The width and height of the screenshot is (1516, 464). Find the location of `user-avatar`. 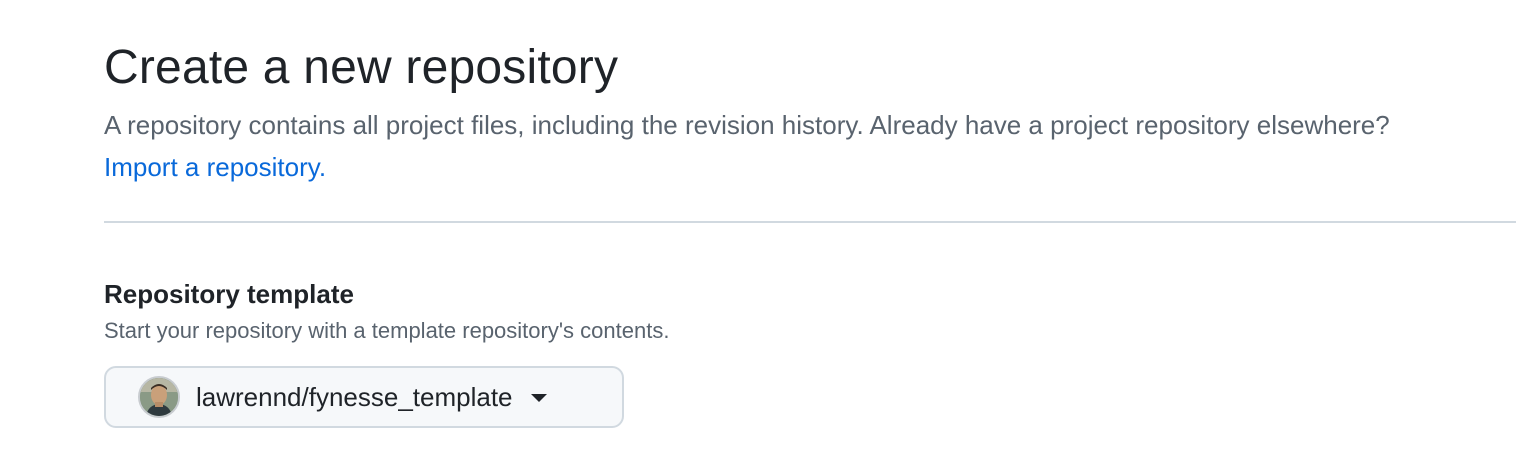

user-avatar is located at coordinates (159, 397).